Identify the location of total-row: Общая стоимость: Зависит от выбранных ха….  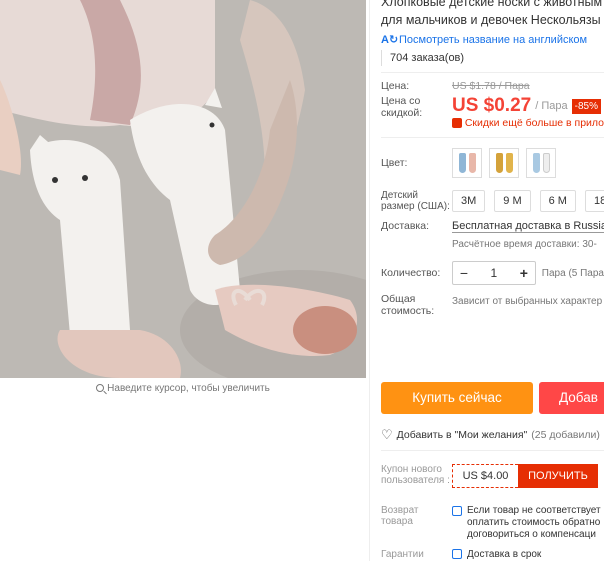
(492, 305).